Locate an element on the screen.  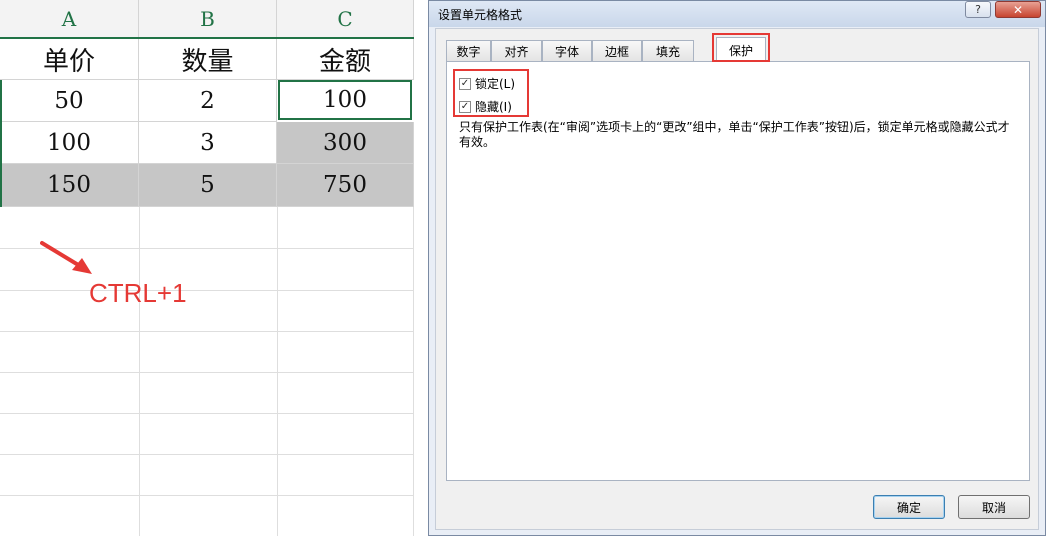
cell-c3-selected: 300 is located at coordinates (345, 143).